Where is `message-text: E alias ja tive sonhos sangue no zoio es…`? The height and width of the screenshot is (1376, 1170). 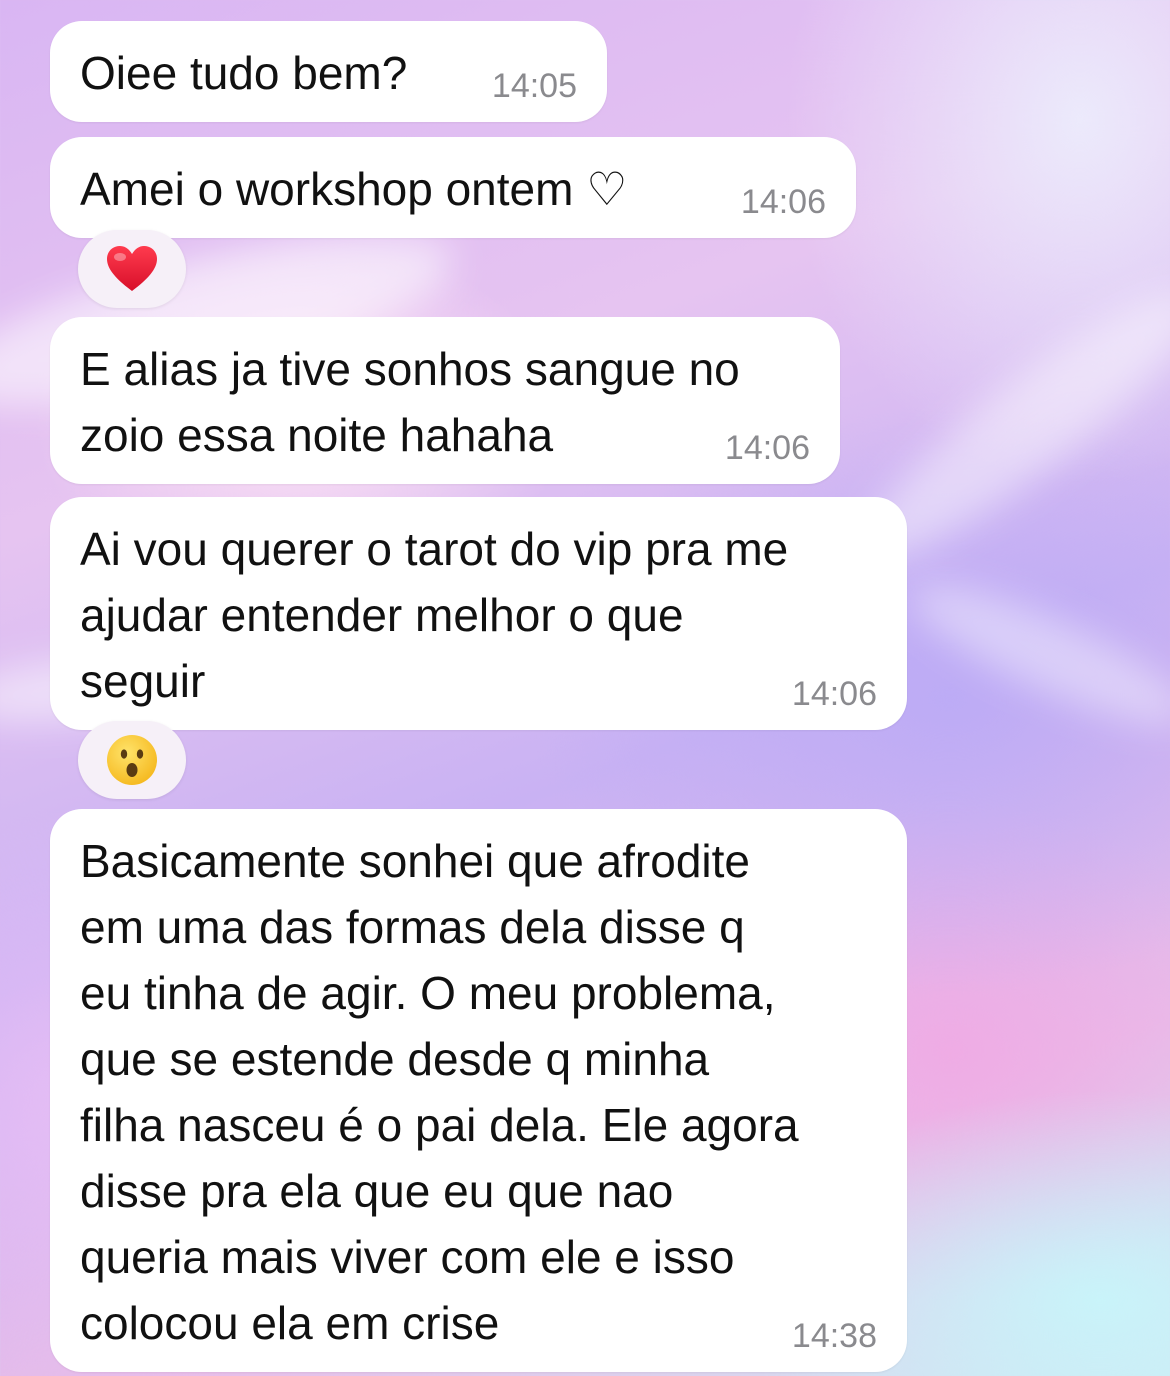 message-text: E alias ja tive sonhos sangue no zoio es… is located at coordinates (410, 402).